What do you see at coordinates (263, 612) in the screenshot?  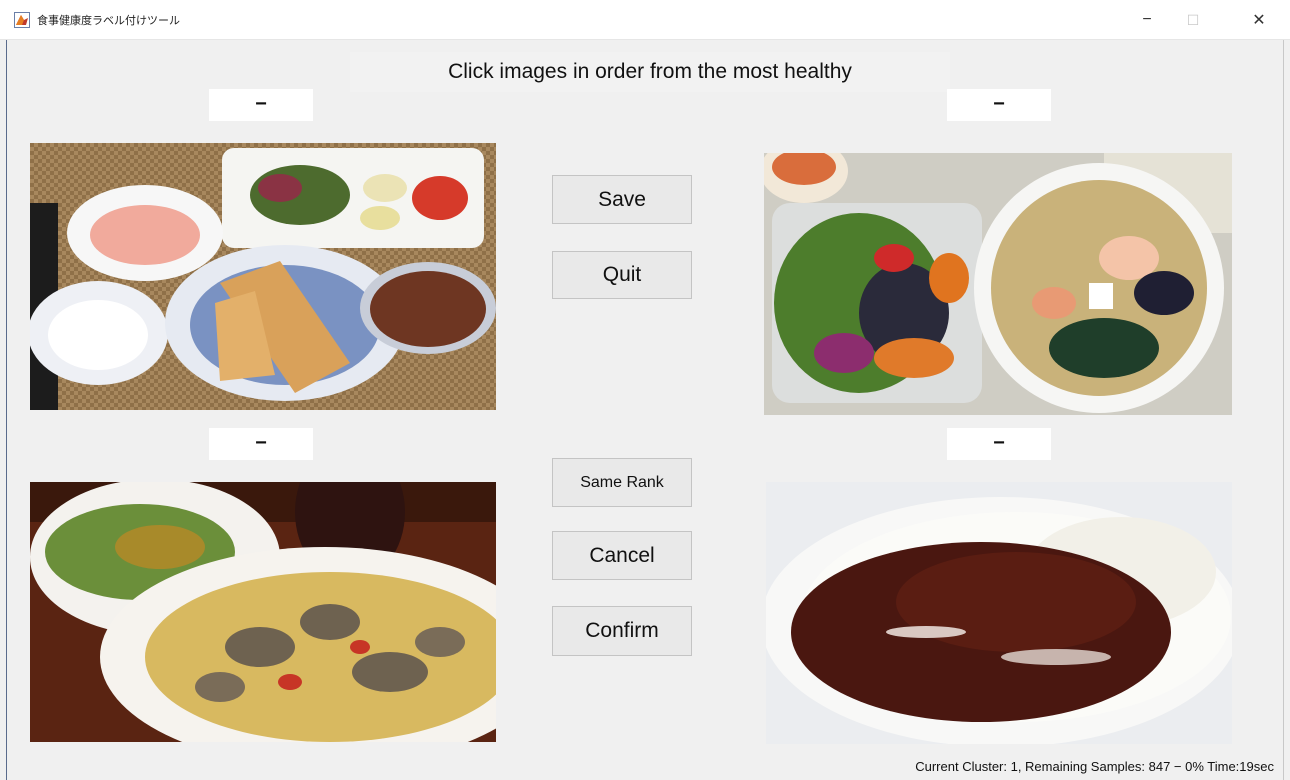 I see `food-image-pasta` at bounding box center [263, 612].